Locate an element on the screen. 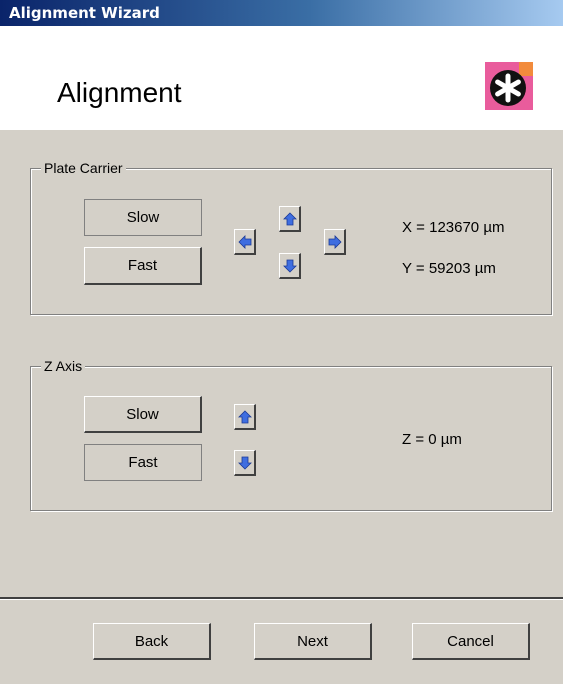  arrow-left-icon is located at coordinates (244, 241).